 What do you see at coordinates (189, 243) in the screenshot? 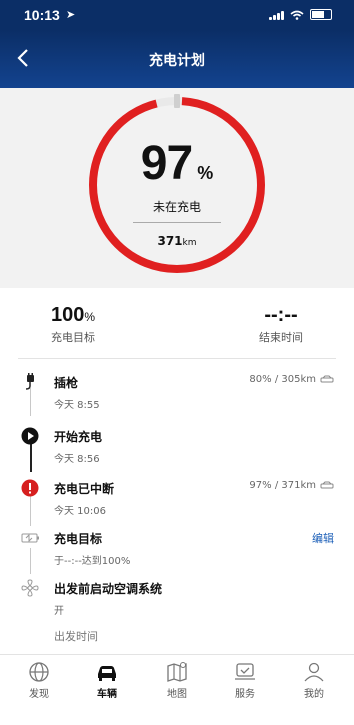
I see `range-unit: km` at bounding box center [189, 243].